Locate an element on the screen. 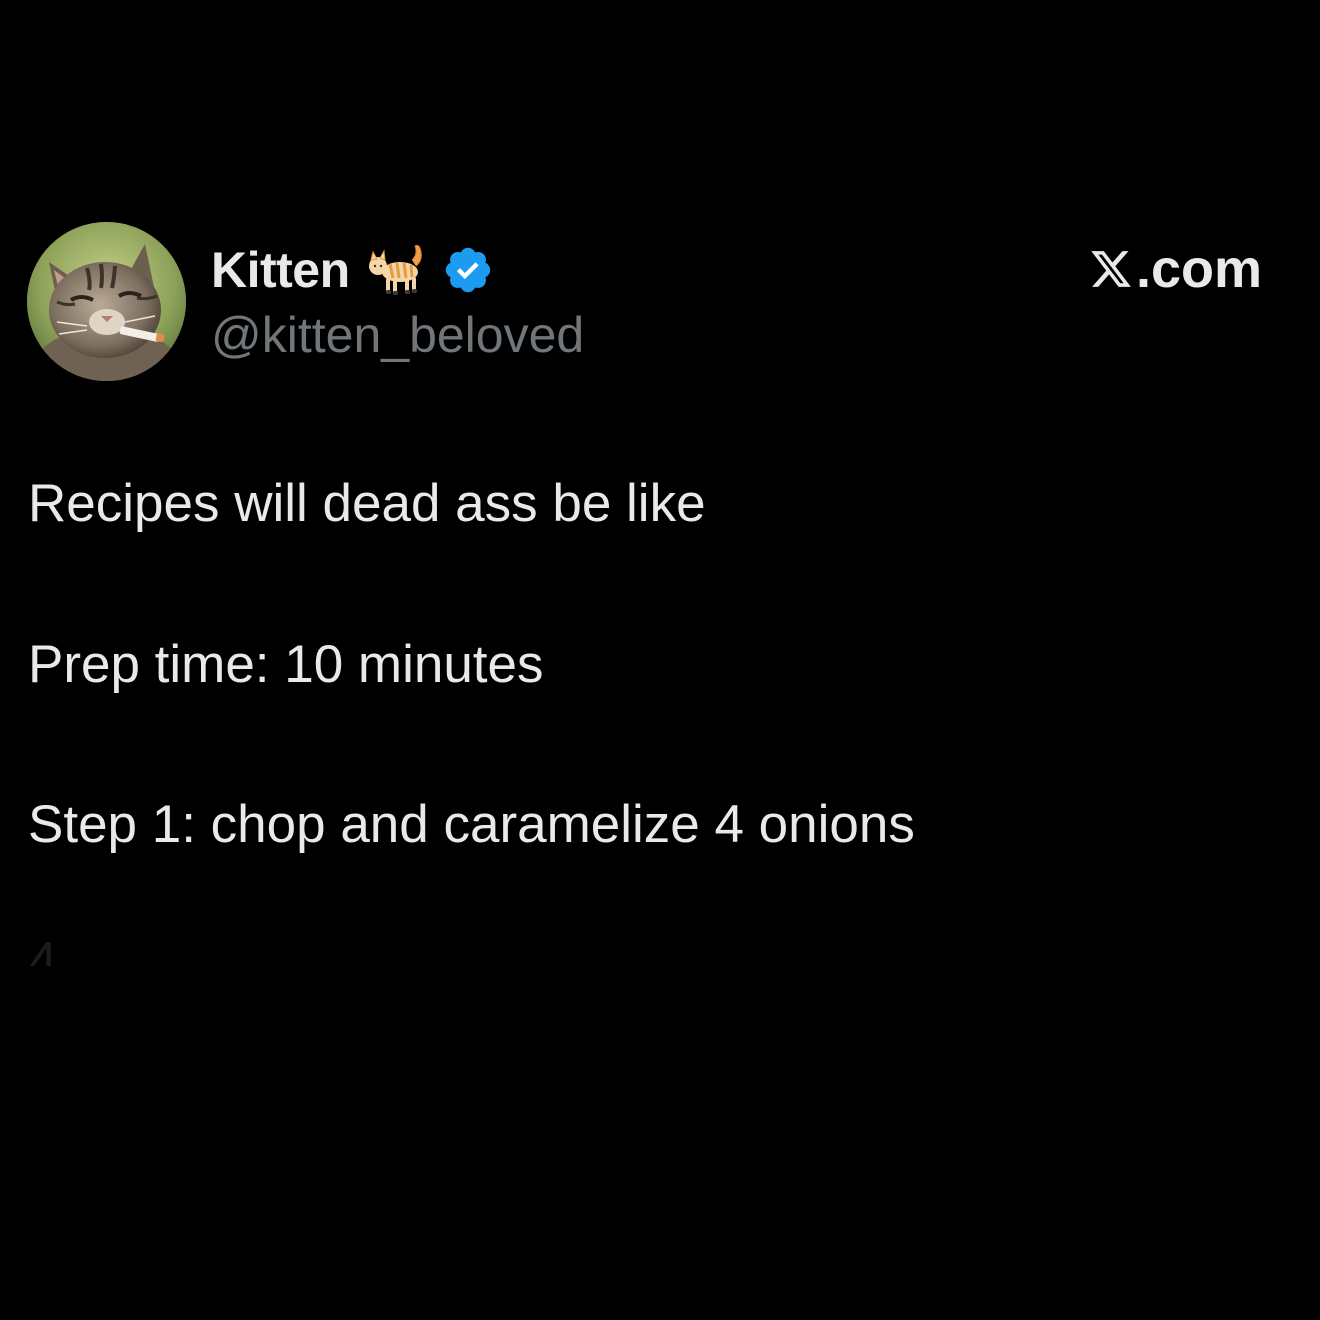  x-logo-icon is located at coordinates (1111, 266).